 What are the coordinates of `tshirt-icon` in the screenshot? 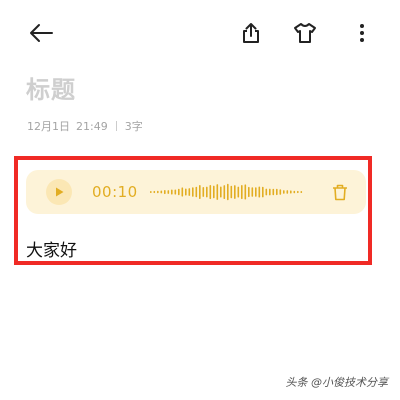 It's located at (305, 33).